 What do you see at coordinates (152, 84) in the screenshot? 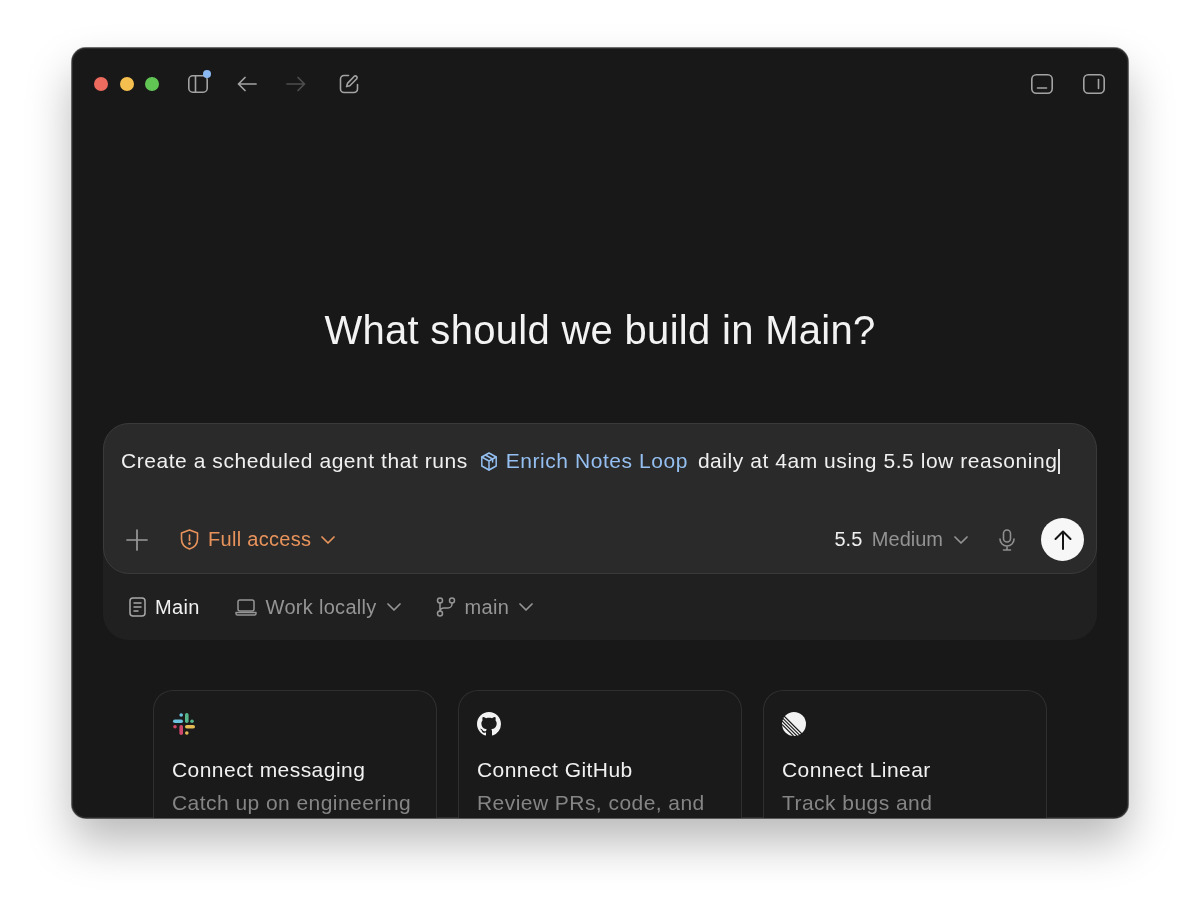
I see `zoom-button` at bounding box center [152, 84].